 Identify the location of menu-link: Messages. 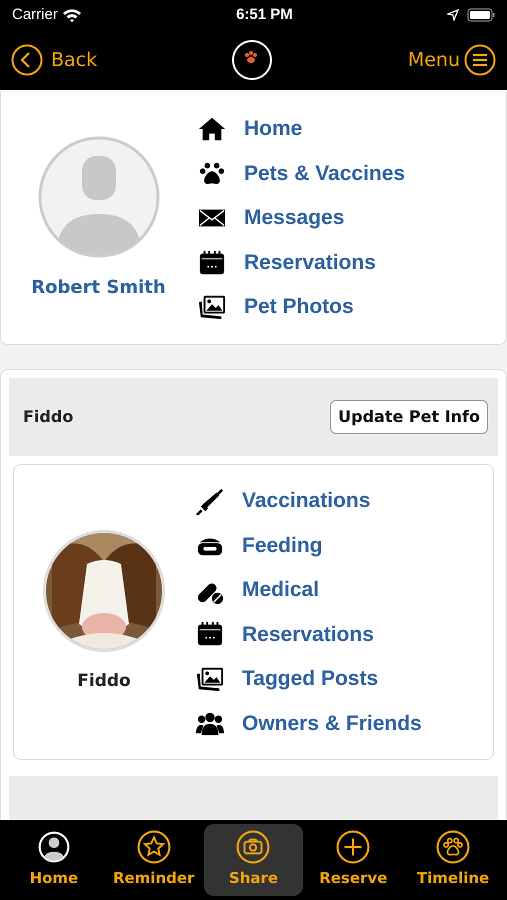
(294, 218).